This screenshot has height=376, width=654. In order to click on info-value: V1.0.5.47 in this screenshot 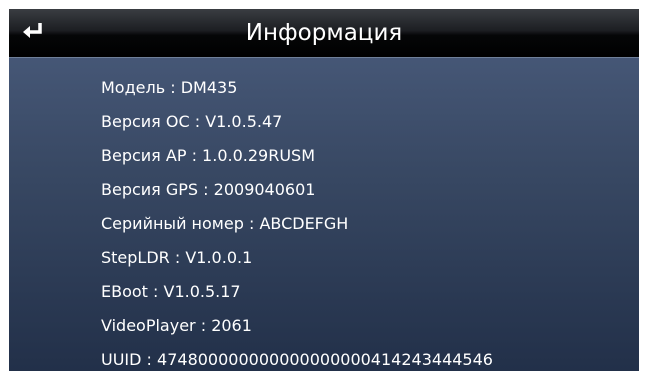, I will do `click(244, 121)`.